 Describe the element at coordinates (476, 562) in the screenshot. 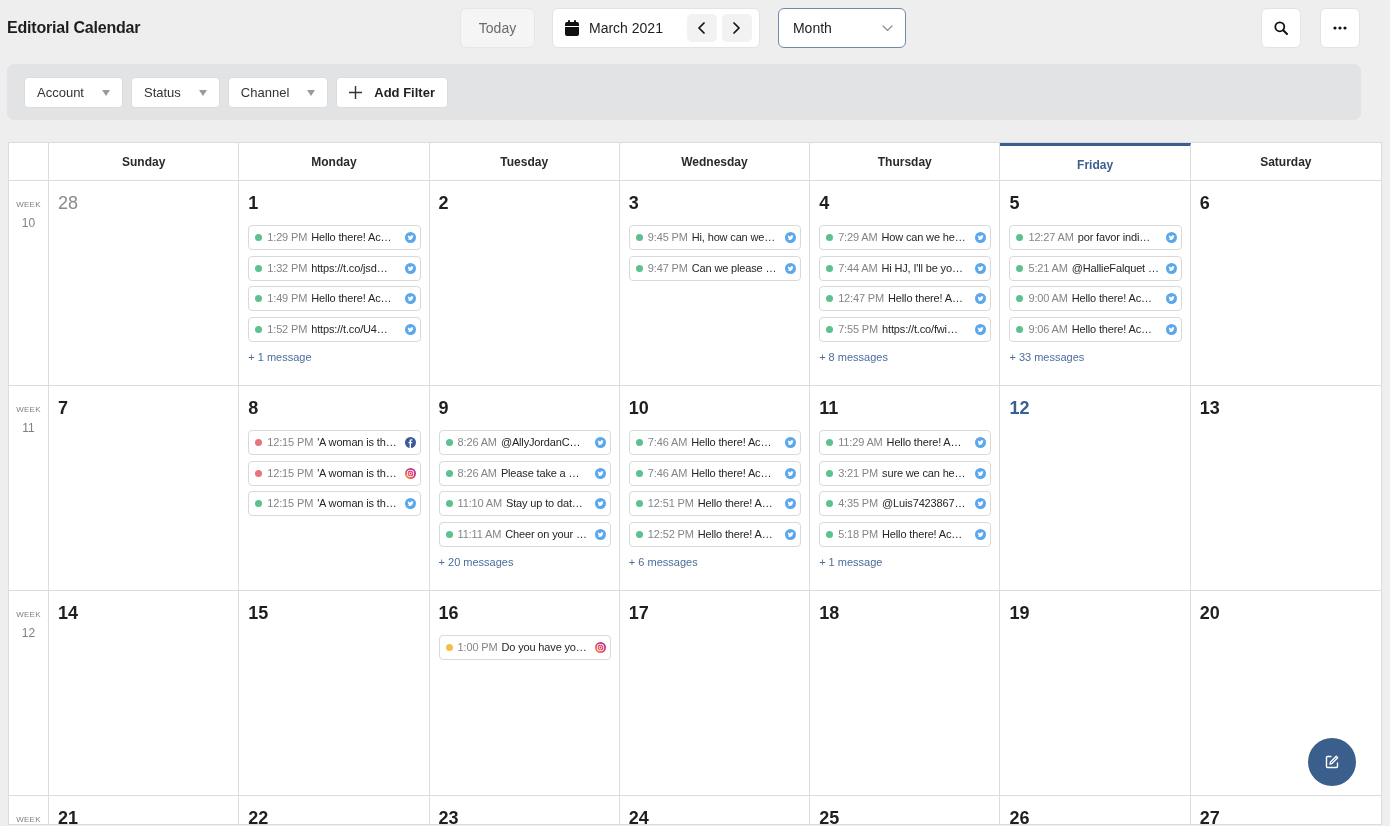

I see `more-messages-link: + 20 messages` at that location.